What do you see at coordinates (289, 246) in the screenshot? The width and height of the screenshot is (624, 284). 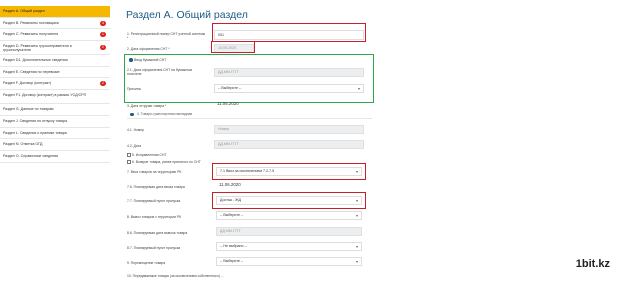 I see `export-checkpoint-select: -- Не выбрано --` at bounding box center [289, 246].